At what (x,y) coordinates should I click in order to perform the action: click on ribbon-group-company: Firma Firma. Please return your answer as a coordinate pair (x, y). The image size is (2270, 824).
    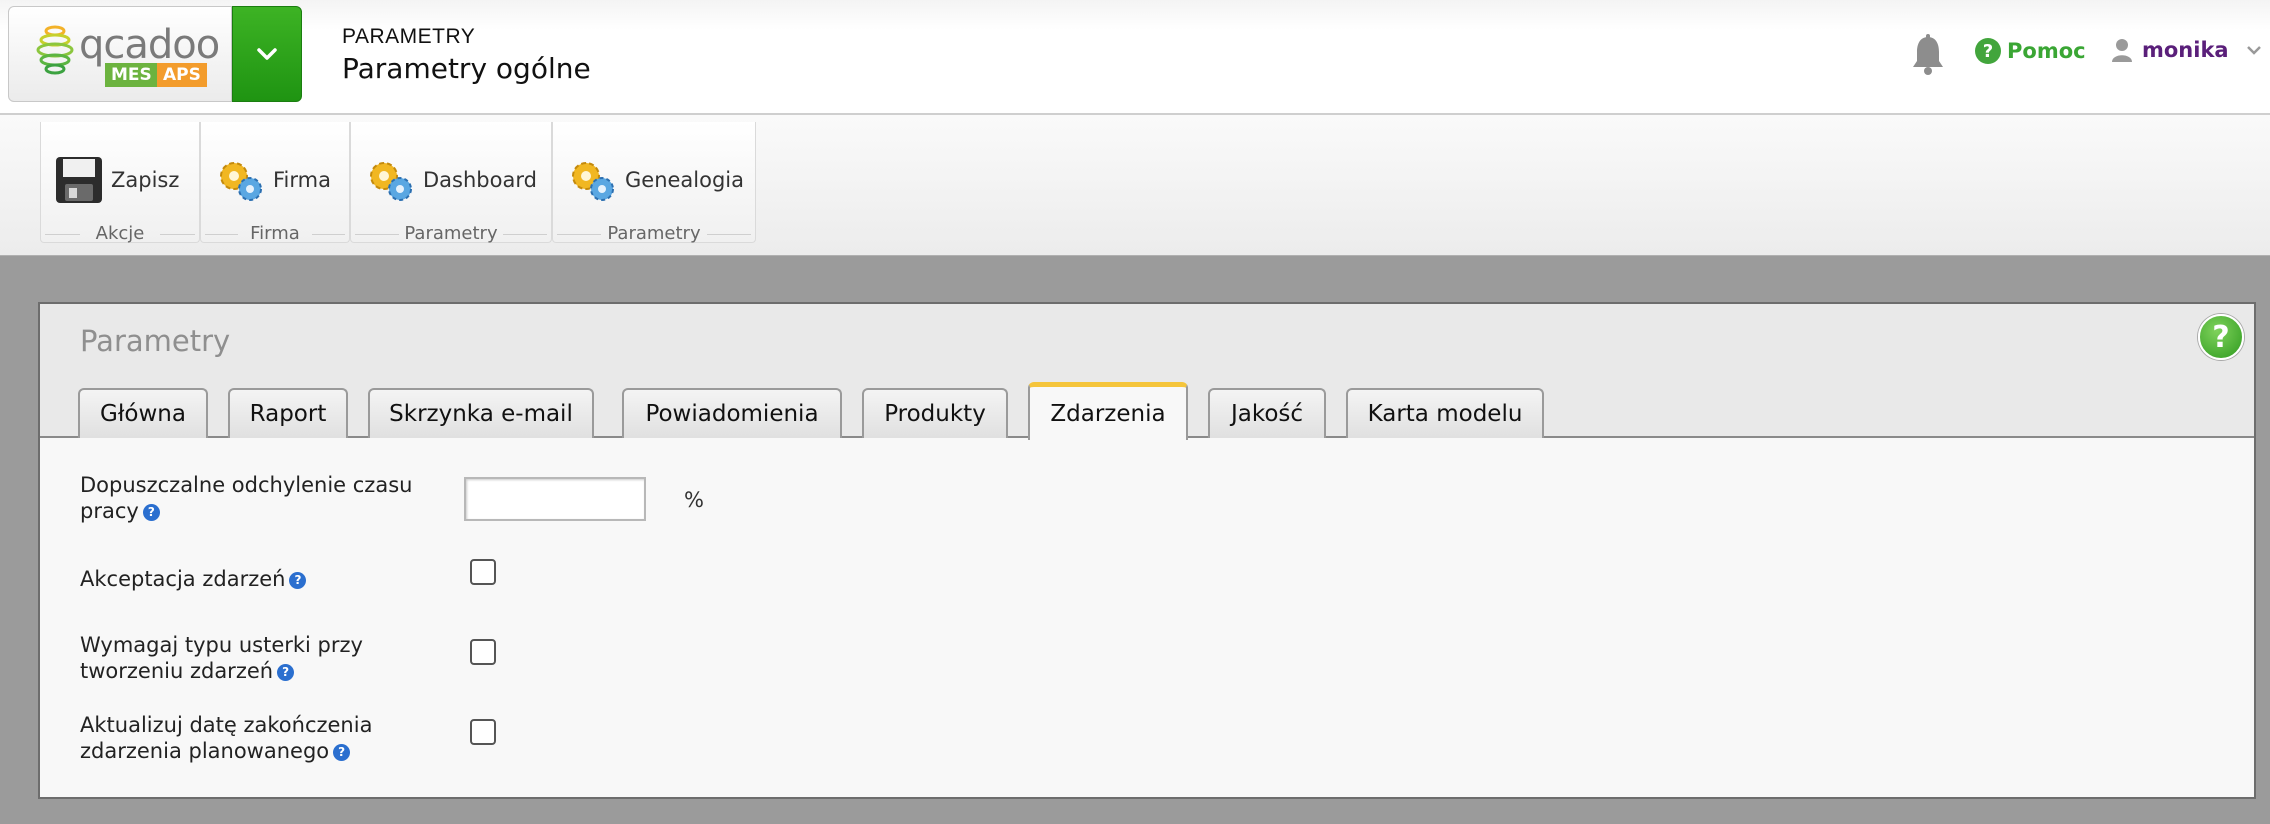
    Looking at the image, I should click on (275, 183).